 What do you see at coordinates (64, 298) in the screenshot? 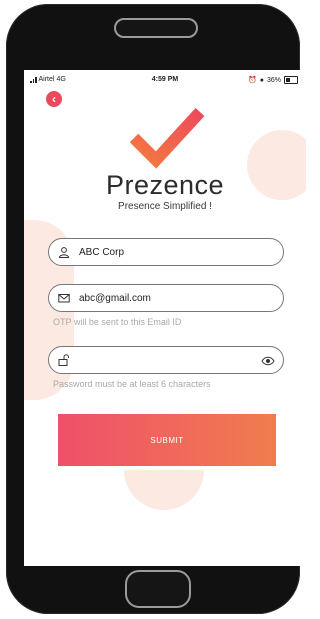
I see `mail-icon` at bounding box center [64, 298].